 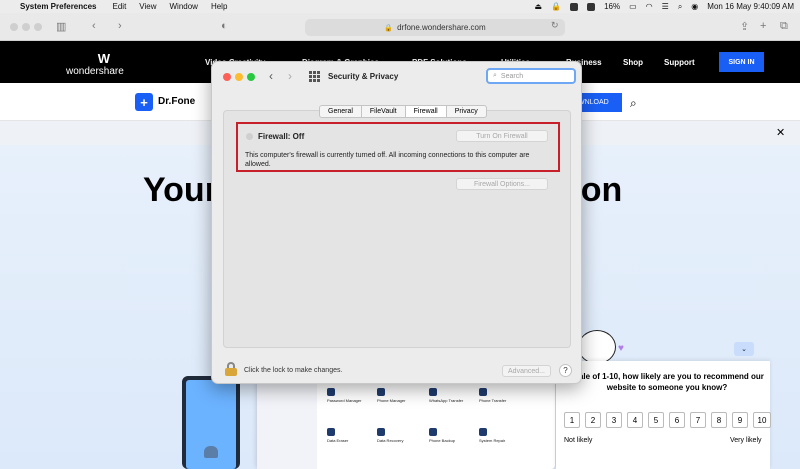 I want to click on firewall-status: Firewall: Off, so click(x=281, y=136).